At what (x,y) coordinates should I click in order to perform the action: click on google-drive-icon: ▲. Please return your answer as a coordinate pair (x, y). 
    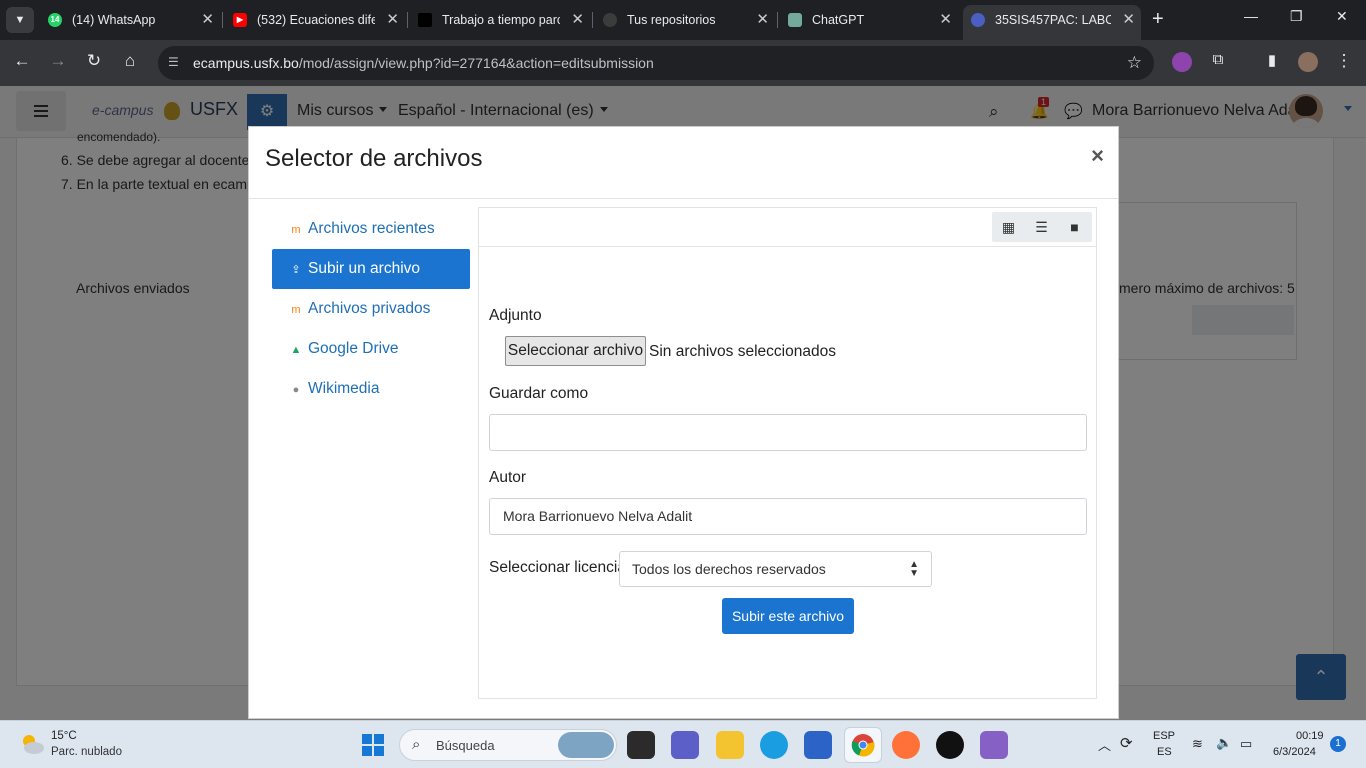
    Looking at the image, I should click on (296, 350).